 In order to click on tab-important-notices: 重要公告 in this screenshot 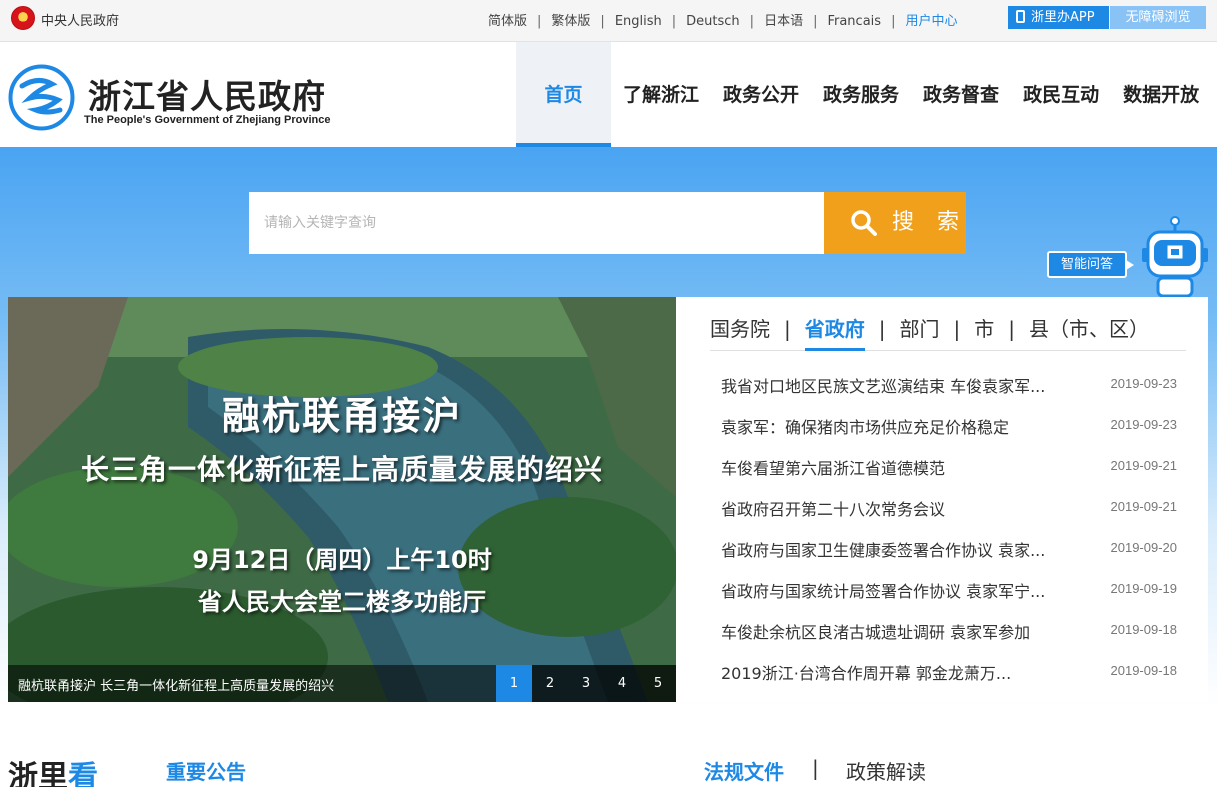, I will do `click(206, 770)`.